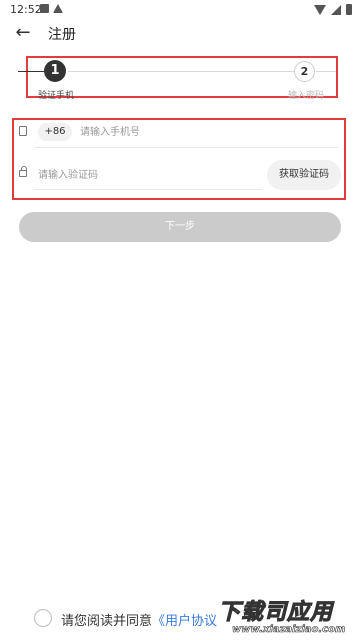  I want to click on lock-icon, so click(23, 171).